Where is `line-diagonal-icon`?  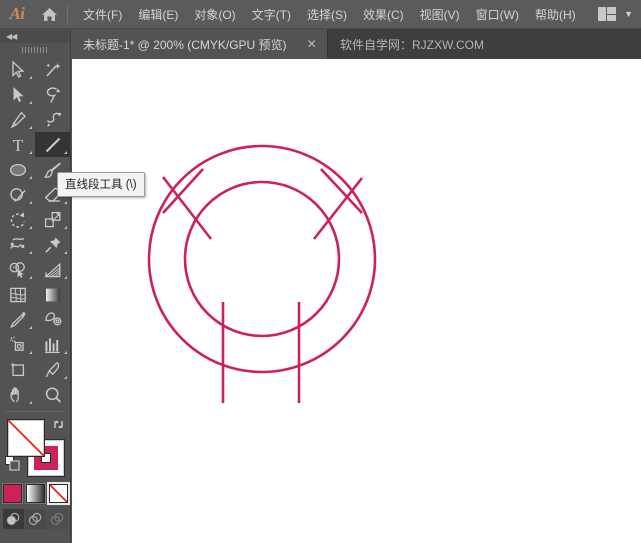
line-diagonal-icon is located at coordinates (53, 145).